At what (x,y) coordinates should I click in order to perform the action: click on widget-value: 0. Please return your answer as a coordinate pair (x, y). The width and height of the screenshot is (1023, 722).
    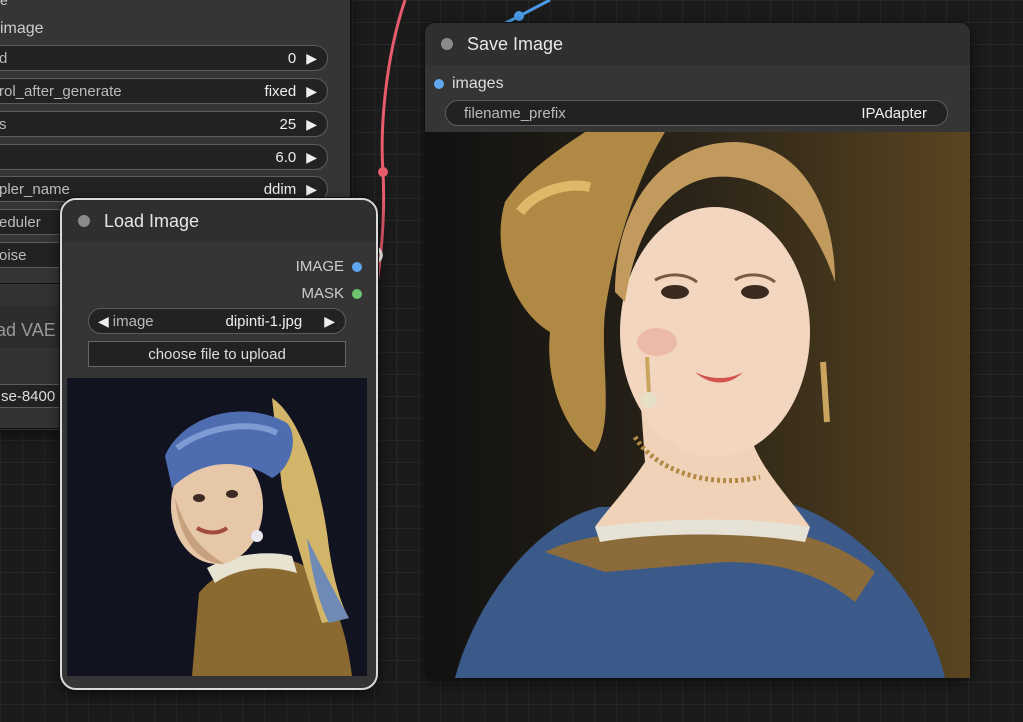
    Looking at the image, I should click on (292, 58).